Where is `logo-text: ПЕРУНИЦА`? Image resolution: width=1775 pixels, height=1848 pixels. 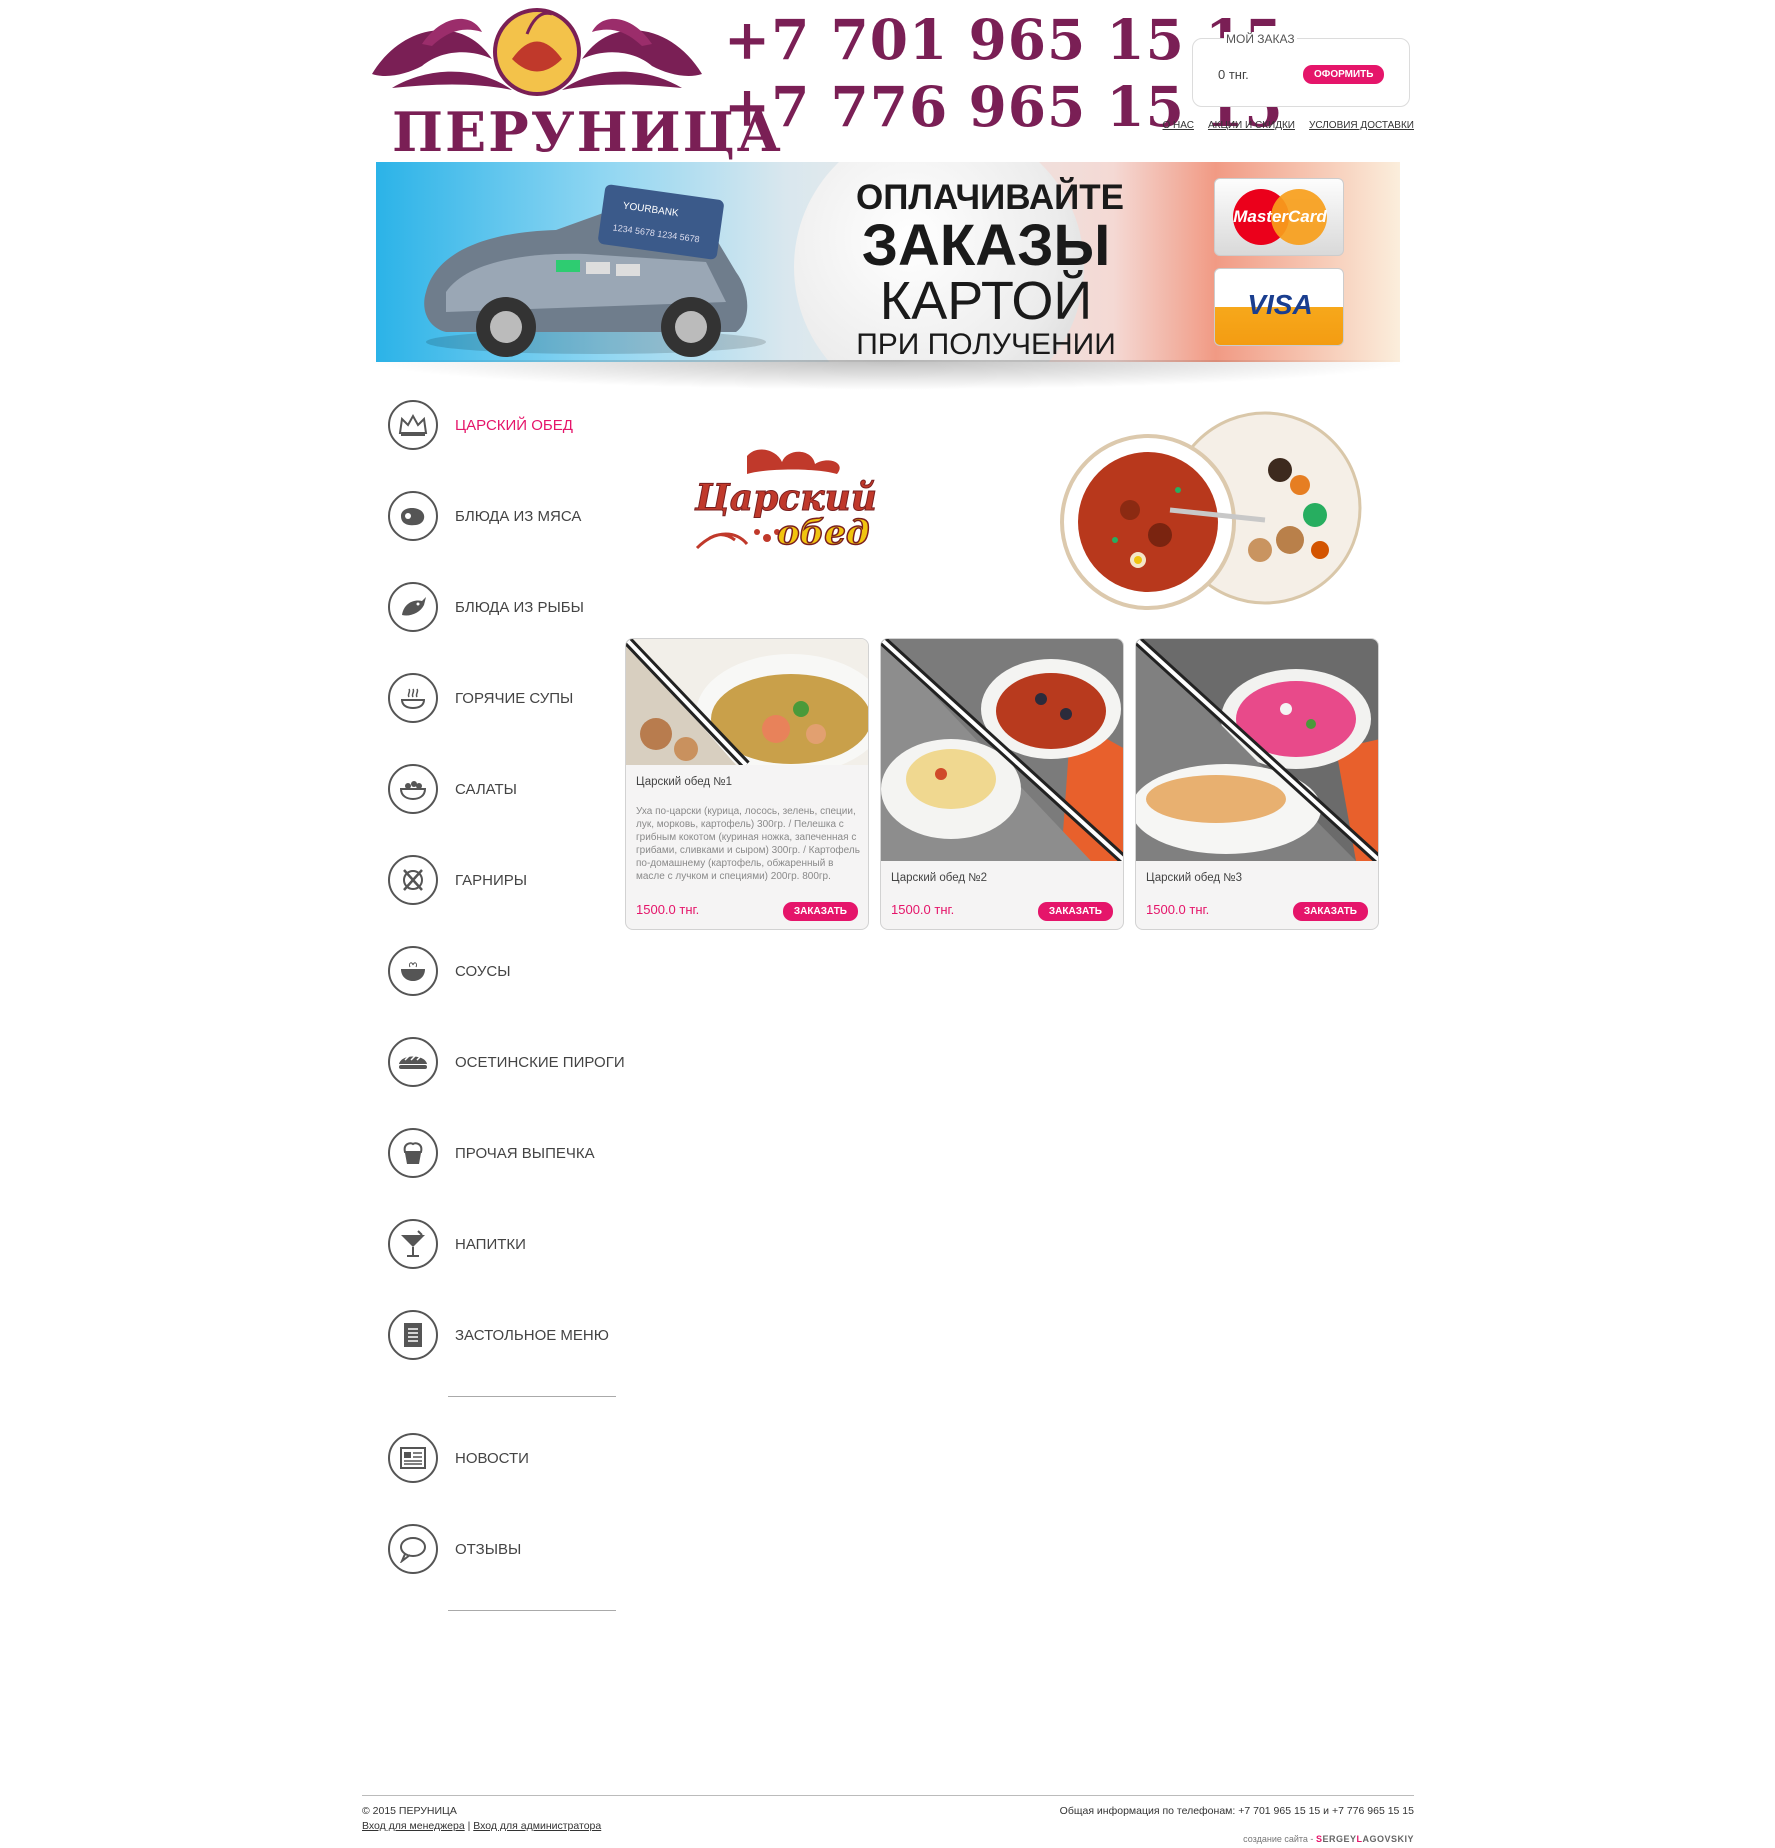 logo-text: ПЕРУНИЦА is located at coordinates (587, 132).